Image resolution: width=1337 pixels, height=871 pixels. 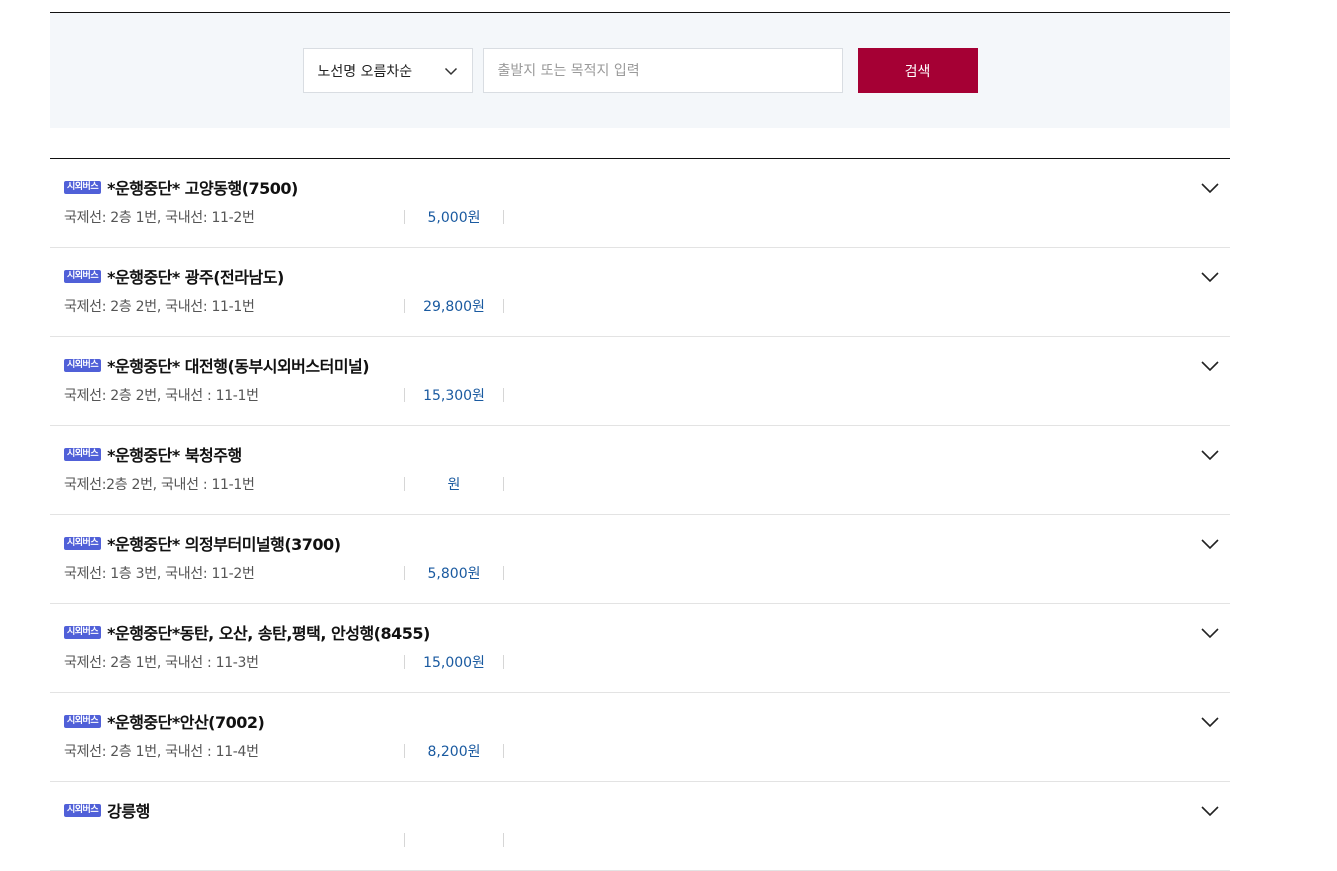 What do you see at coordinates (454, 396) in the screenshot?
I see `route-fare: 15,300원` at bounding box center [454, 396].